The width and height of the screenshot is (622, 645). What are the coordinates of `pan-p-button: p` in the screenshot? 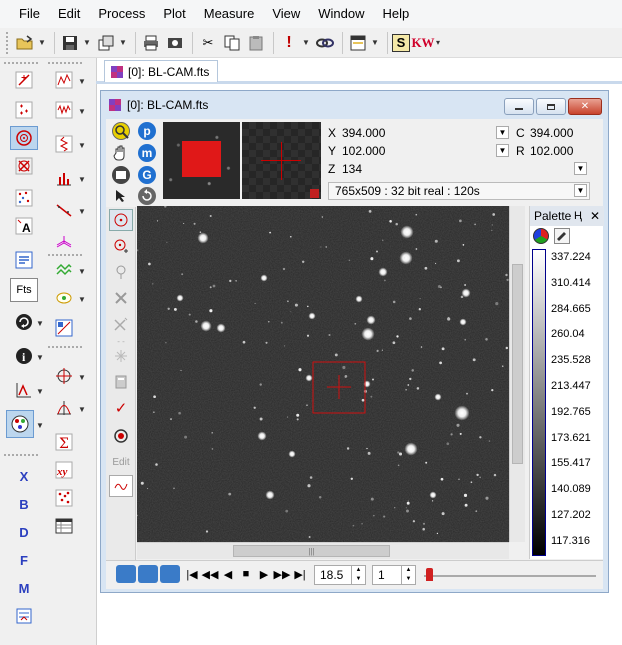 It's located at (147, 131).